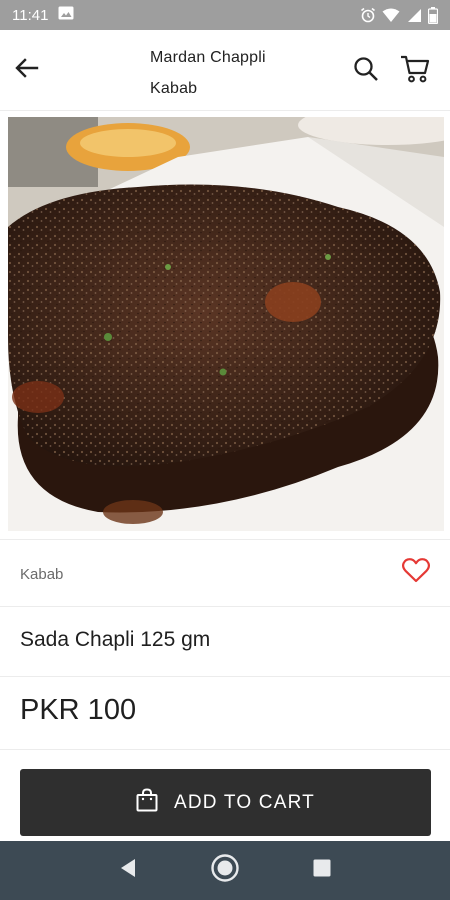  I want to click on back-button, so click(27, 70).